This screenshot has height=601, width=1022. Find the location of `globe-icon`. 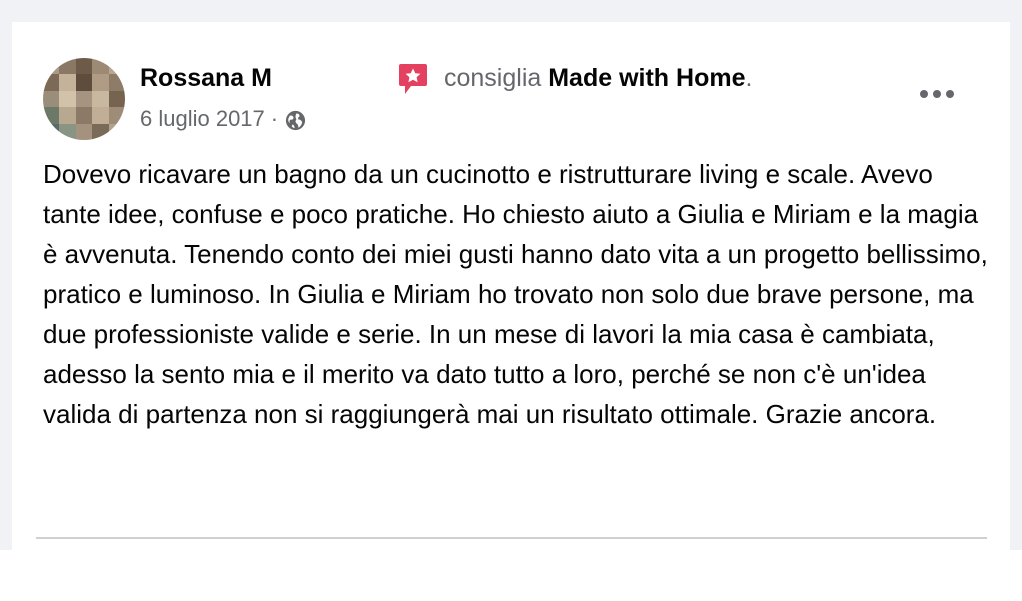

globe-icon is located at coordinates (296, 120).